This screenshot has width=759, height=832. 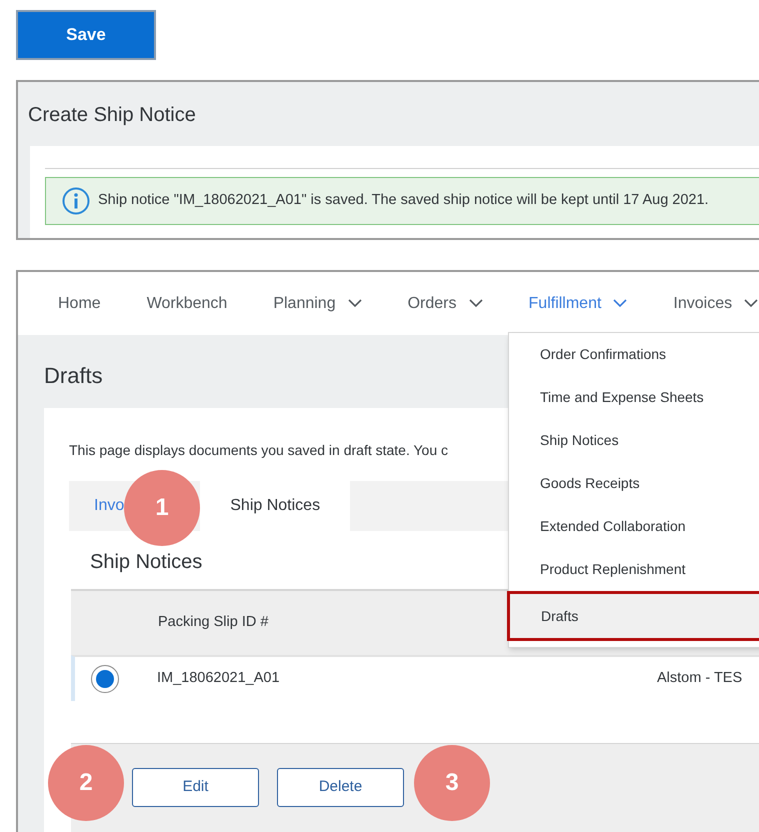 What do you see at coordinates (340, 787) in the screenshot?
I see `action-button: Delete` at bounding box center [340, 787].